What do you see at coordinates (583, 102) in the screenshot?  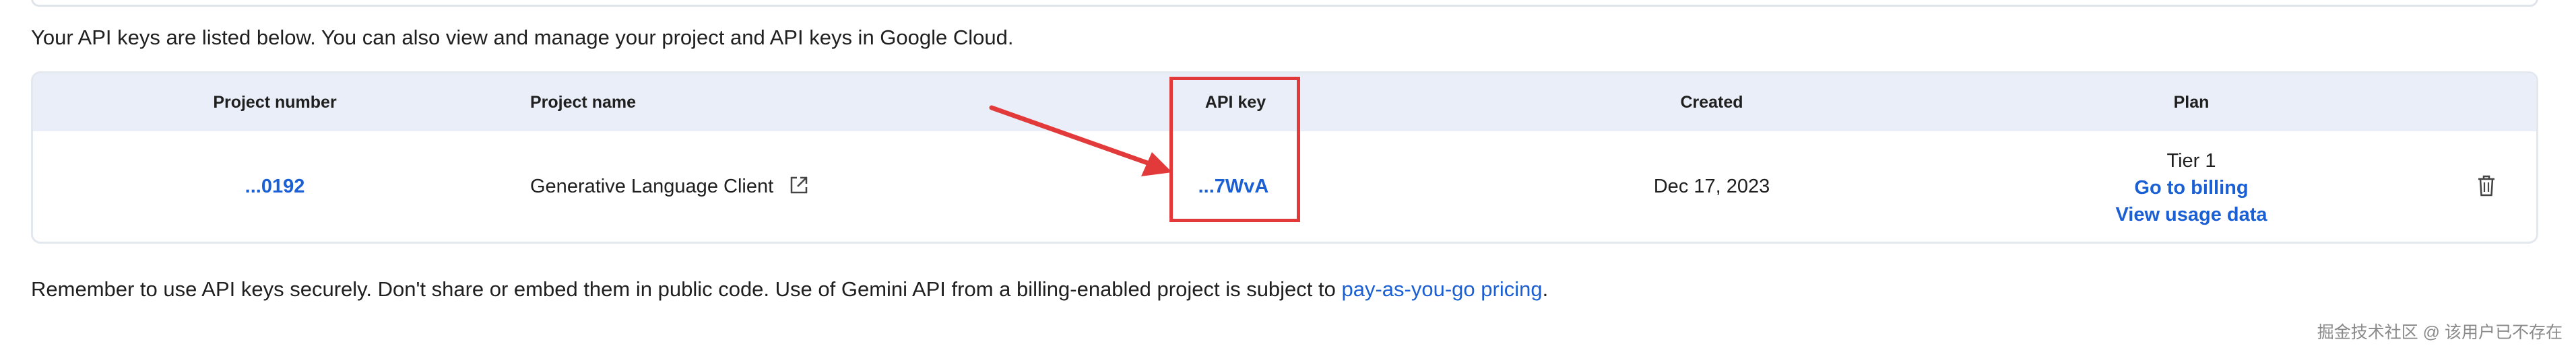 I see `header-project-name: Project name` at bounding box center [583, 102].